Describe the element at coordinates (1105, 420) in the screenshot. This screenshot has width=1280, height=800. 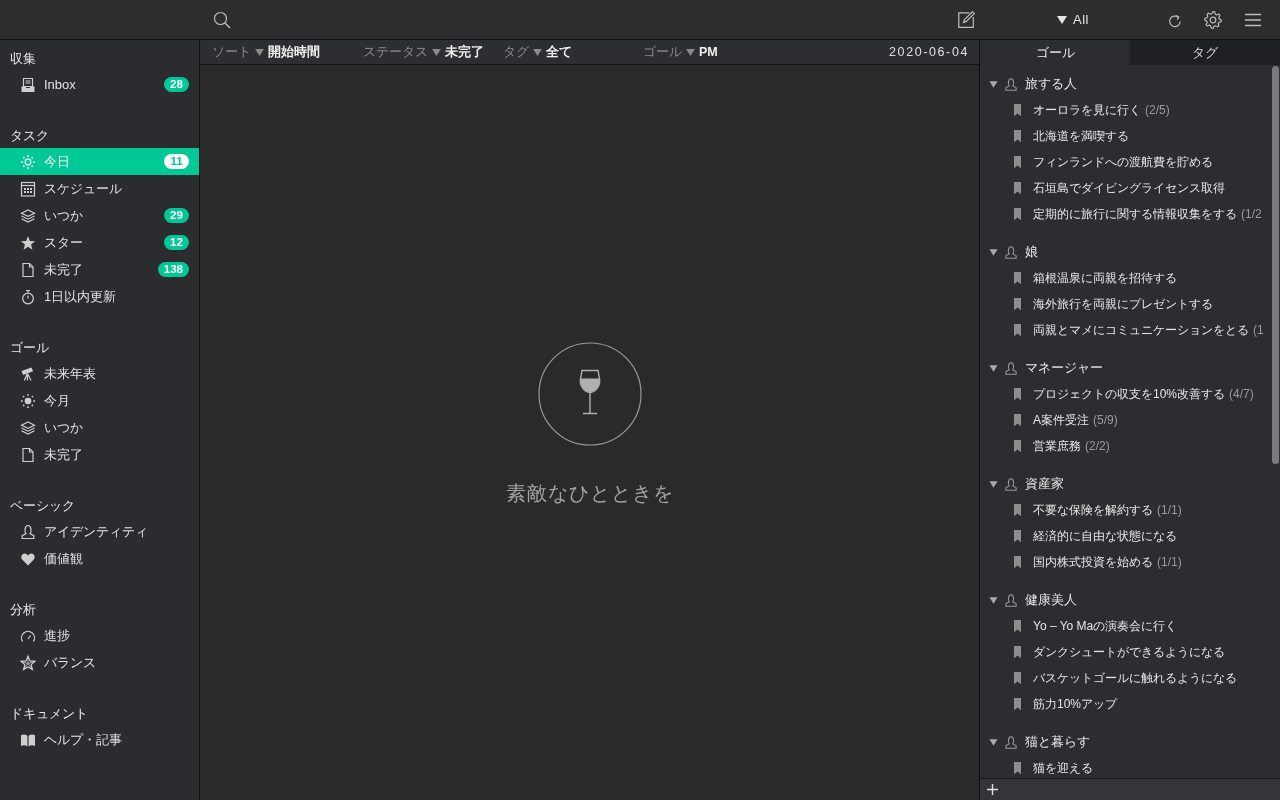
I see `progress-count: (5/9)` at that location.